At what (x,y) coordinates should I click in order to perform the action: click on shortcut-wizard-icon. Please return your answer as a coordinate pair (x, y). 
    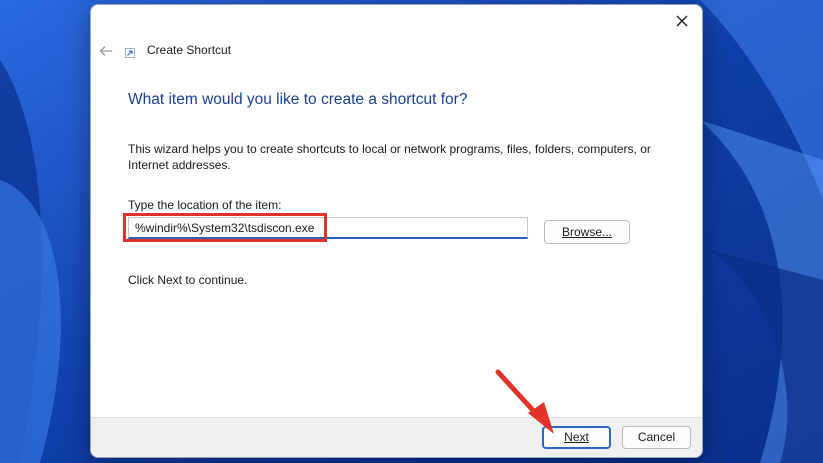
    Looking at the image, I should click on (130, 53).